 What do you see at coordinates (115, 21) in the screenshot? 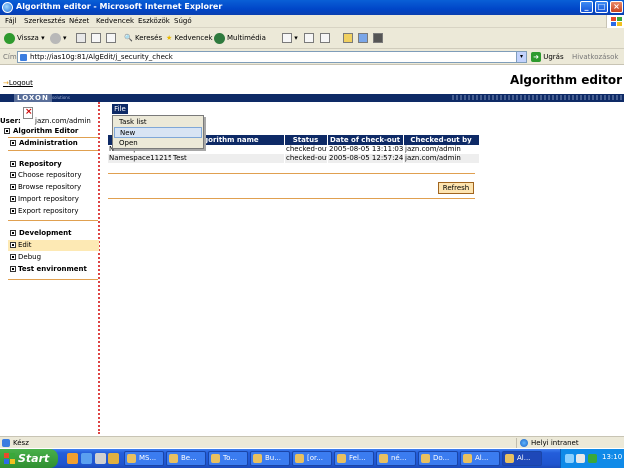
I see `menu-favorites: Kedvencek` at bounding box center [115, 21].